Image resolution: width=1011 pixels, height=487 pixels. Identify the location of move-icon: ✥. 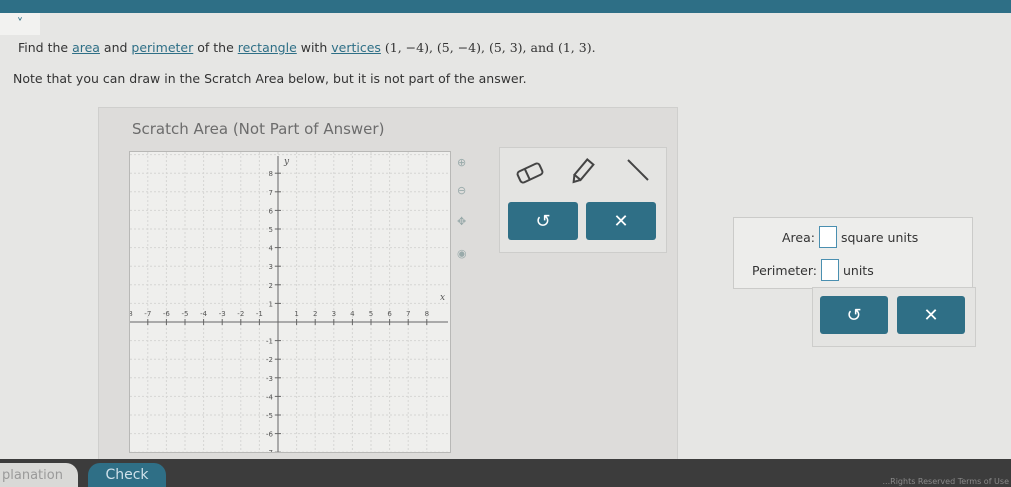
(461, 221).